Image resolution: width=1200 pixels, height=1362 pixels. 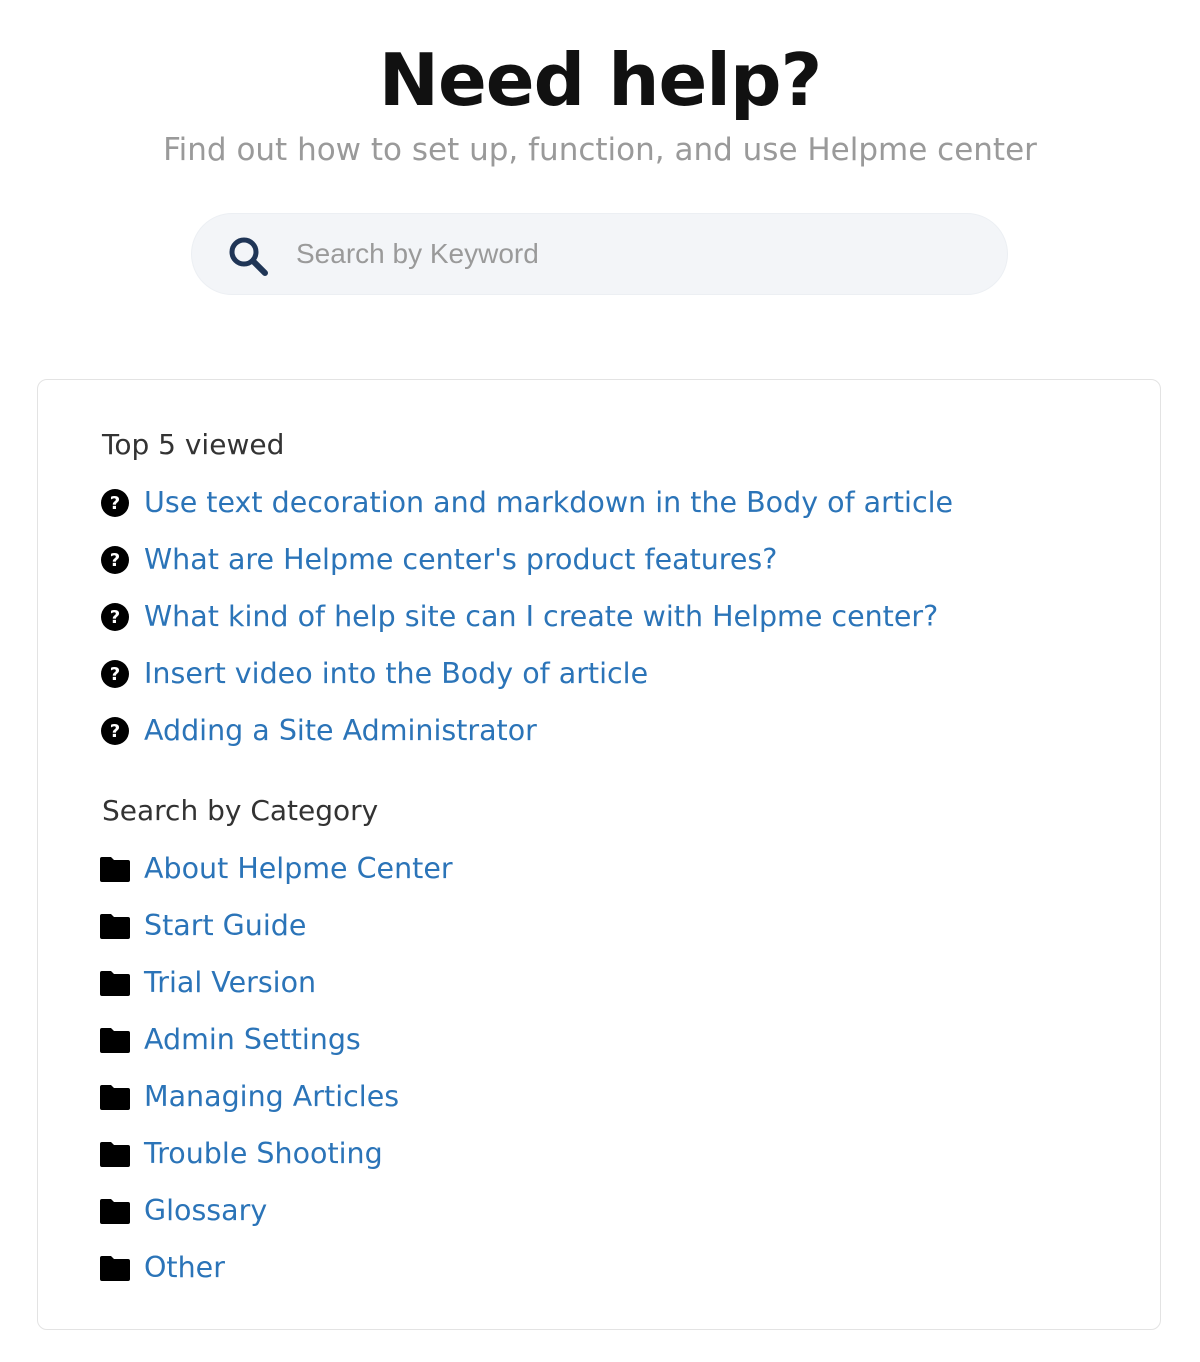 What do you see at coordinates (276, 1267) in the screenshot?
I see `list-item: Other` at bounding box center [276, 1267].